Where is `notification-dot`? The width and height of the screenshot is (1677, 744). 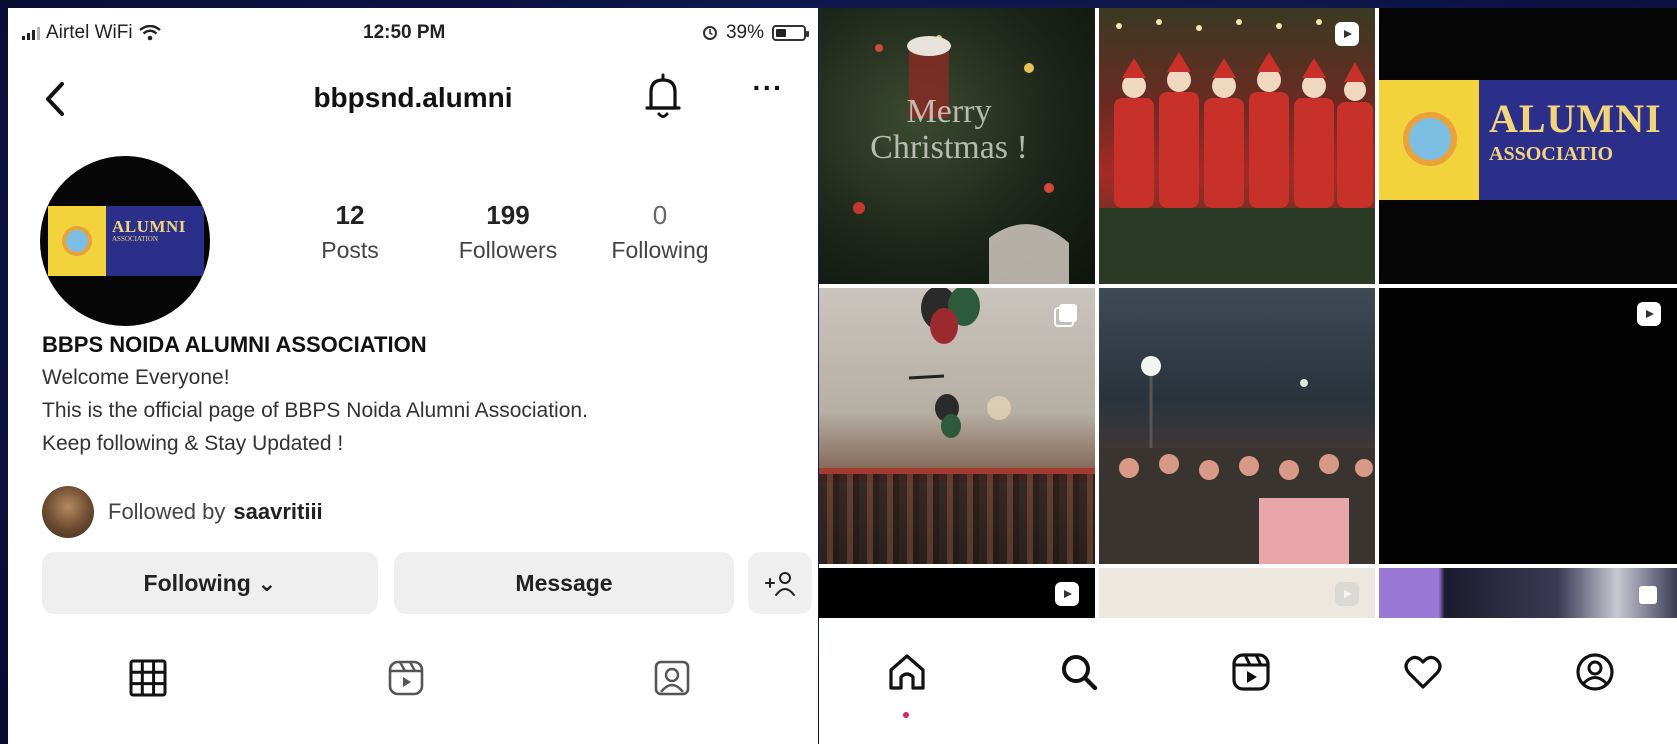
notification-dot is located at coordinates (906, 715).